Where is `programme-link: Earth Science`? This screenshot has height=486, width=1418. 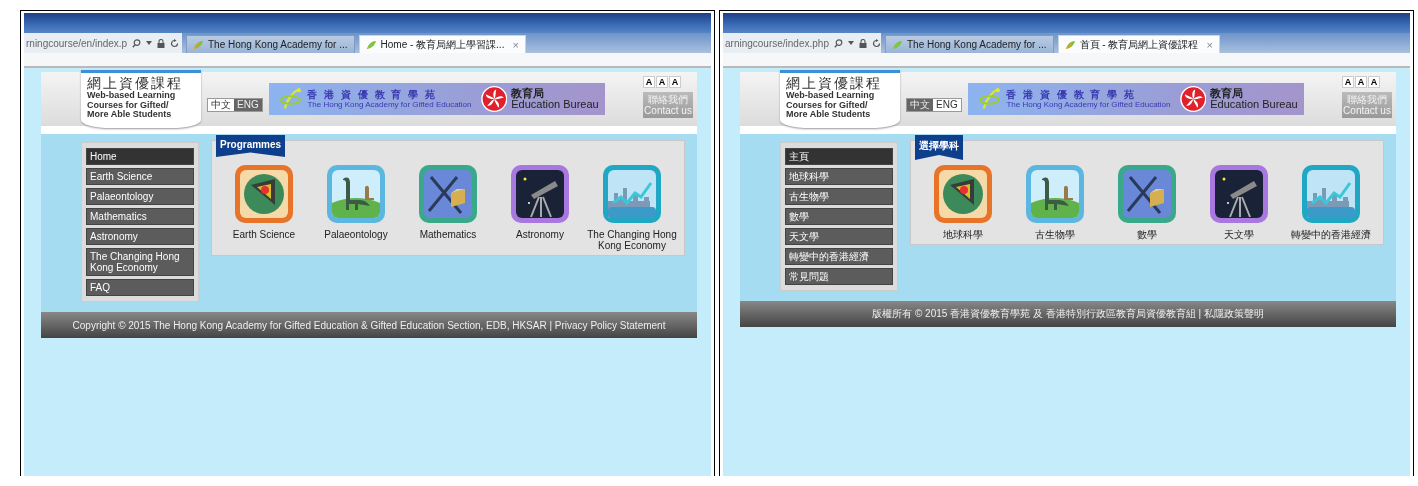 programme-link: Earth Science is located at coordinates (264, 207).